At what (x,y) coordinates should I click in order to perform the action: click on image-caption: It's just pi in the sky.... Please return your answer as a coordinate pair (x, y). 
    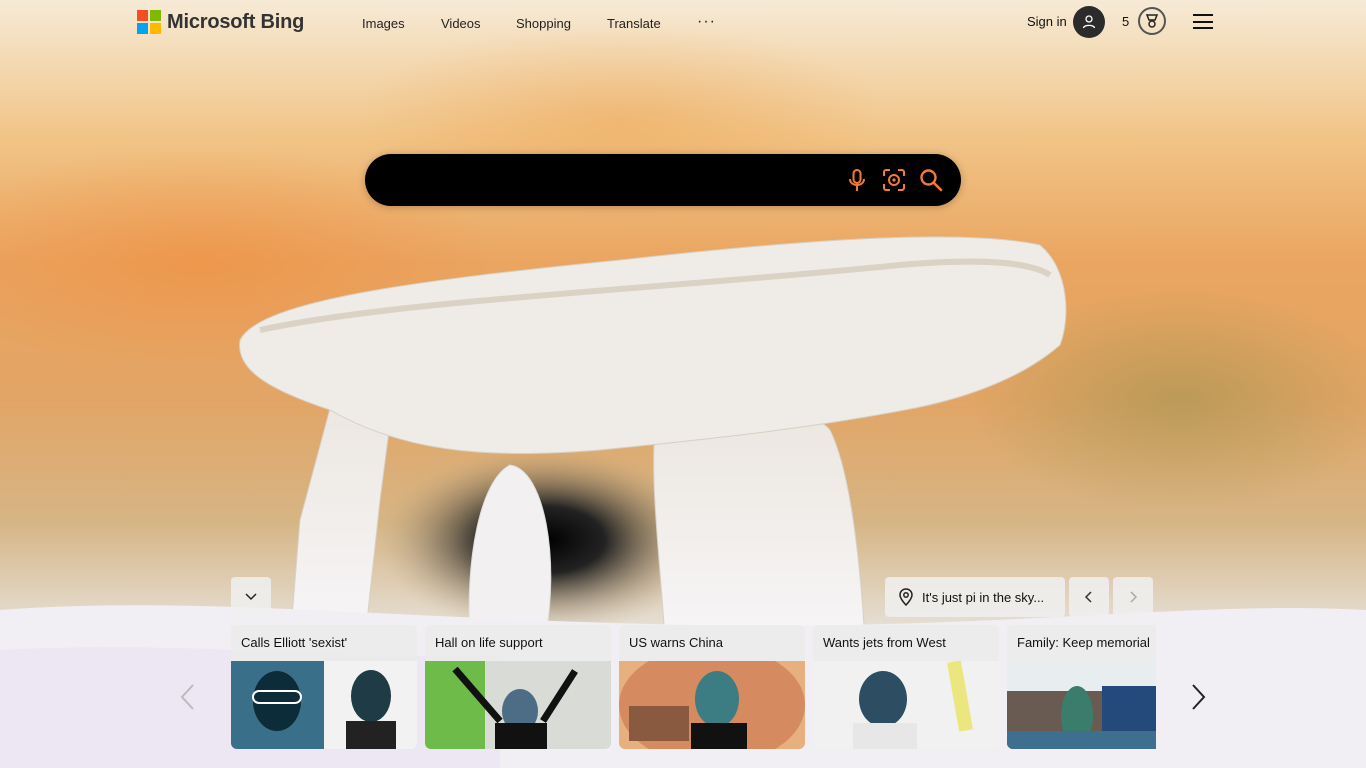
    Looking at the image, I should click on (983, 597).